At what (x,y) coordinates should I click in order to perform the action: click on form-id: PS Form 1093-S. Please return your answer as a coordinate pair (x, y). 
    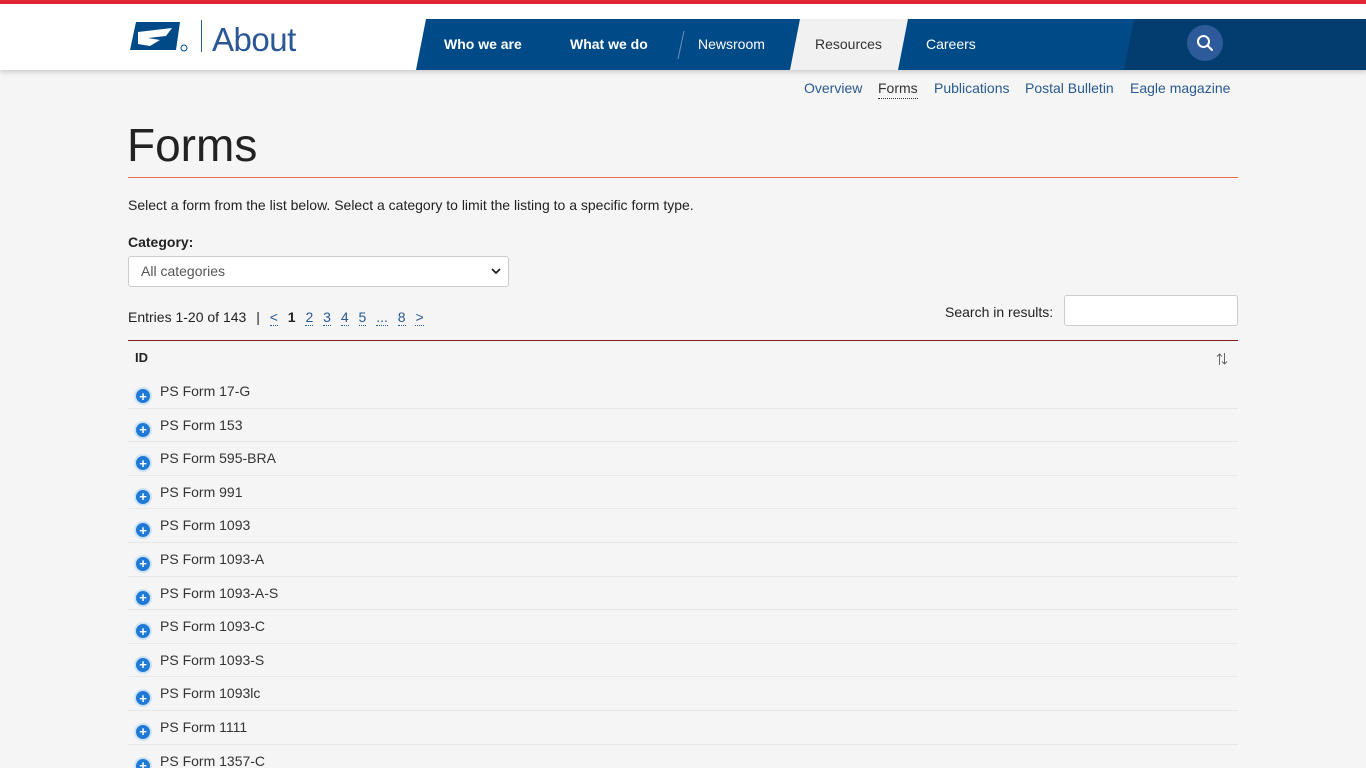
    Looking at the image, I should click on (212, 659).